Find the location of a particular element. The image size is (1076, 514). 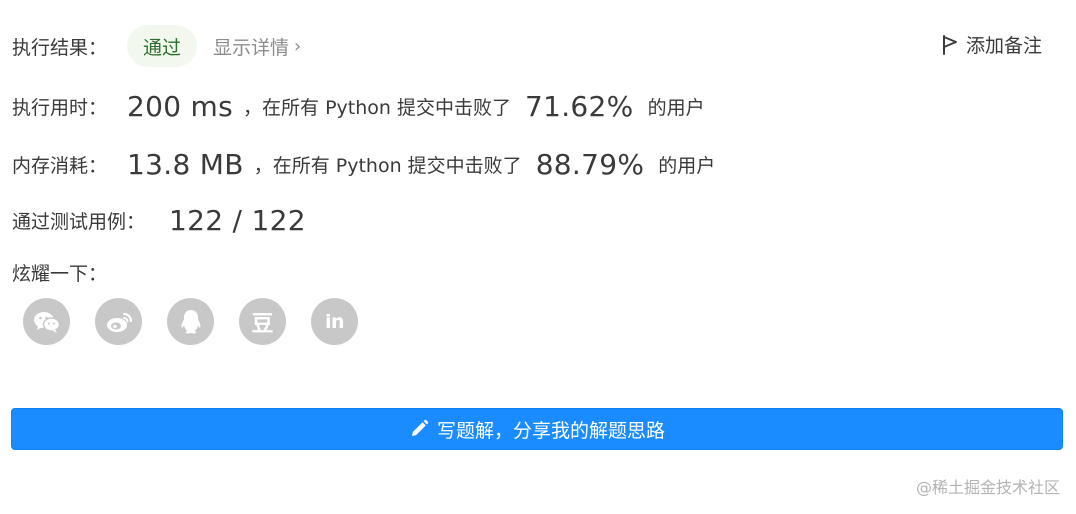

memory-value: 13.8 MB is located at coordinates (185, 164).